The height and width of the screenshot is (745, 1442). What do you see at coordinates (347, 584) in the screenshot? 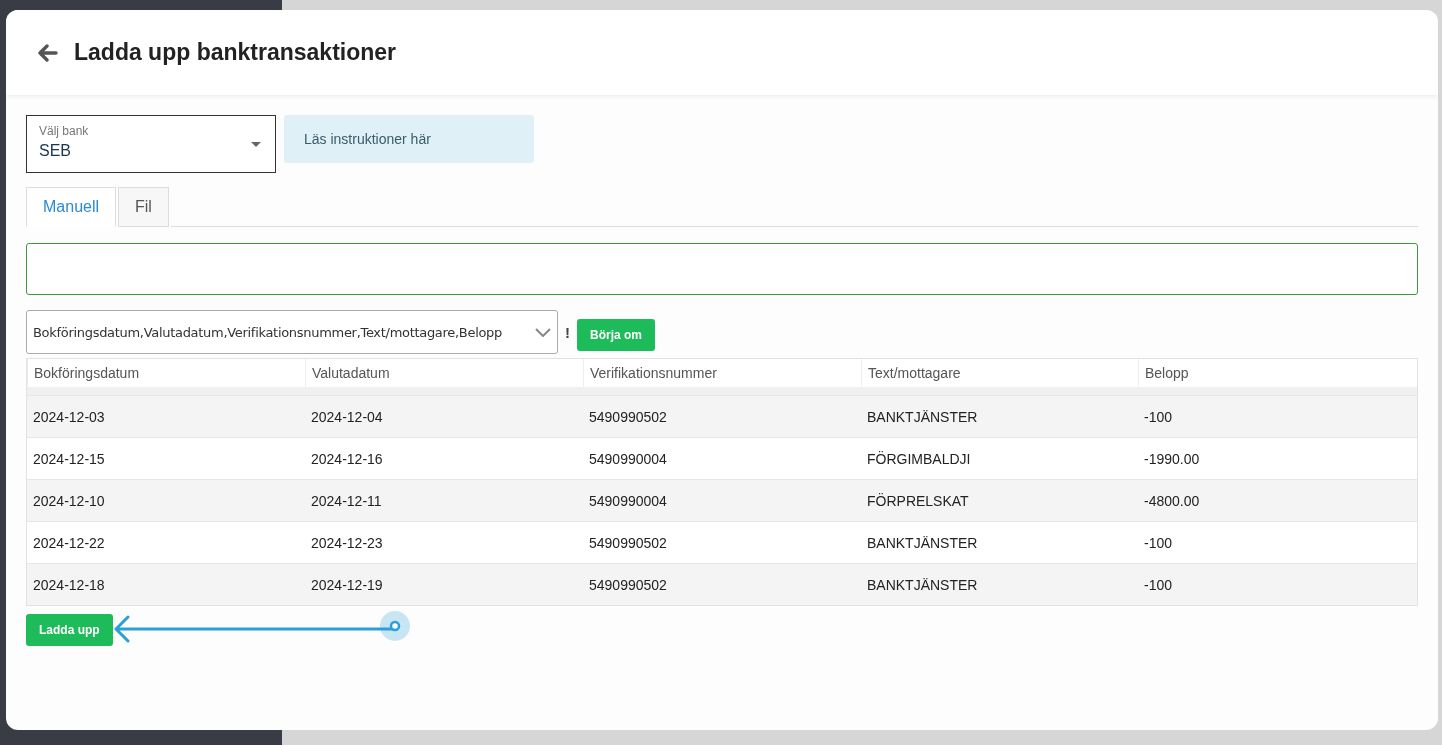
I see `table-cell-text: 2024-12-19` at bounding box center [347, 584].